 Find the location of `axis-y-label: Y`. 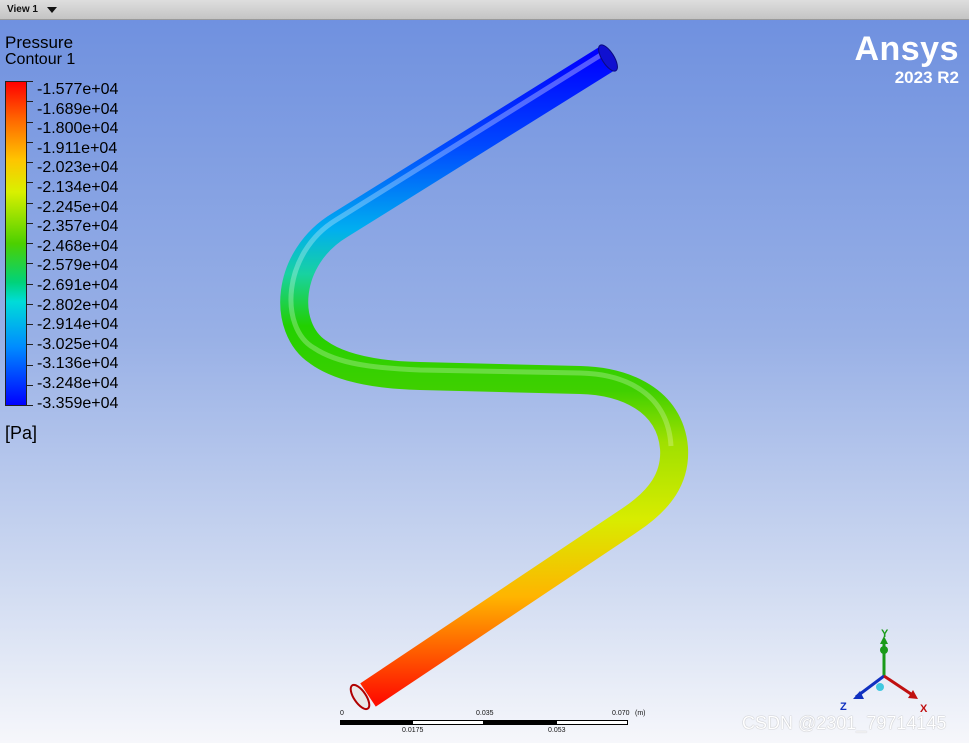

axis-y-label: Y is located at coordinates (885, 634).